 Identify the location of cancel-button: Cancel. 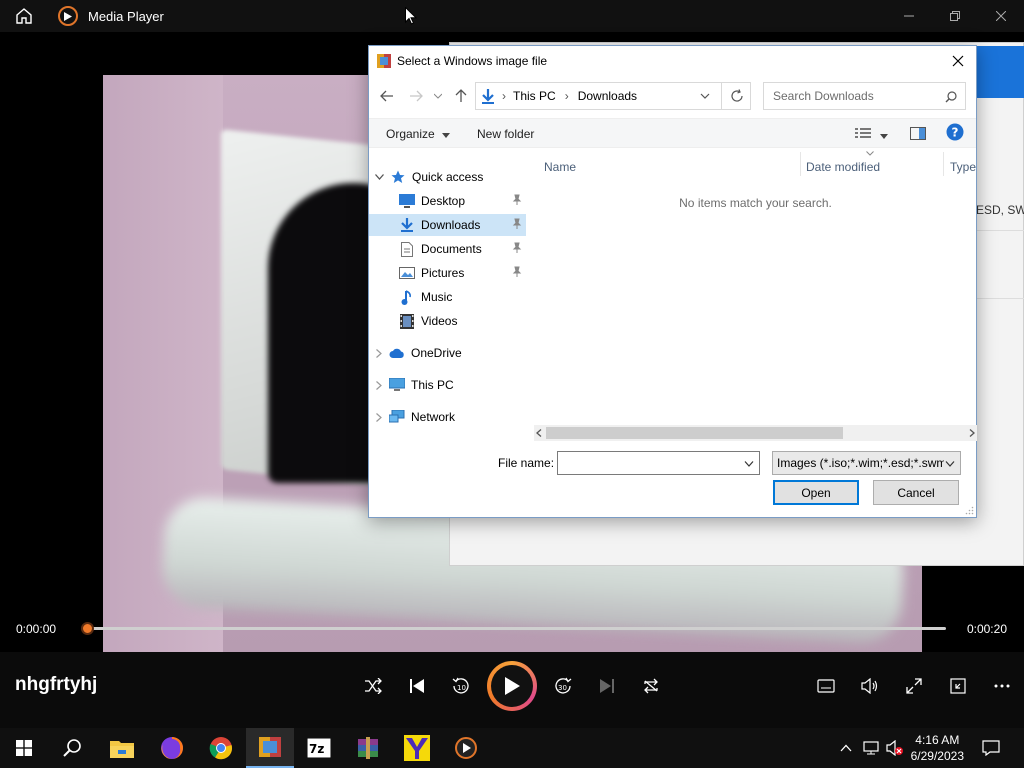
(916, 492).